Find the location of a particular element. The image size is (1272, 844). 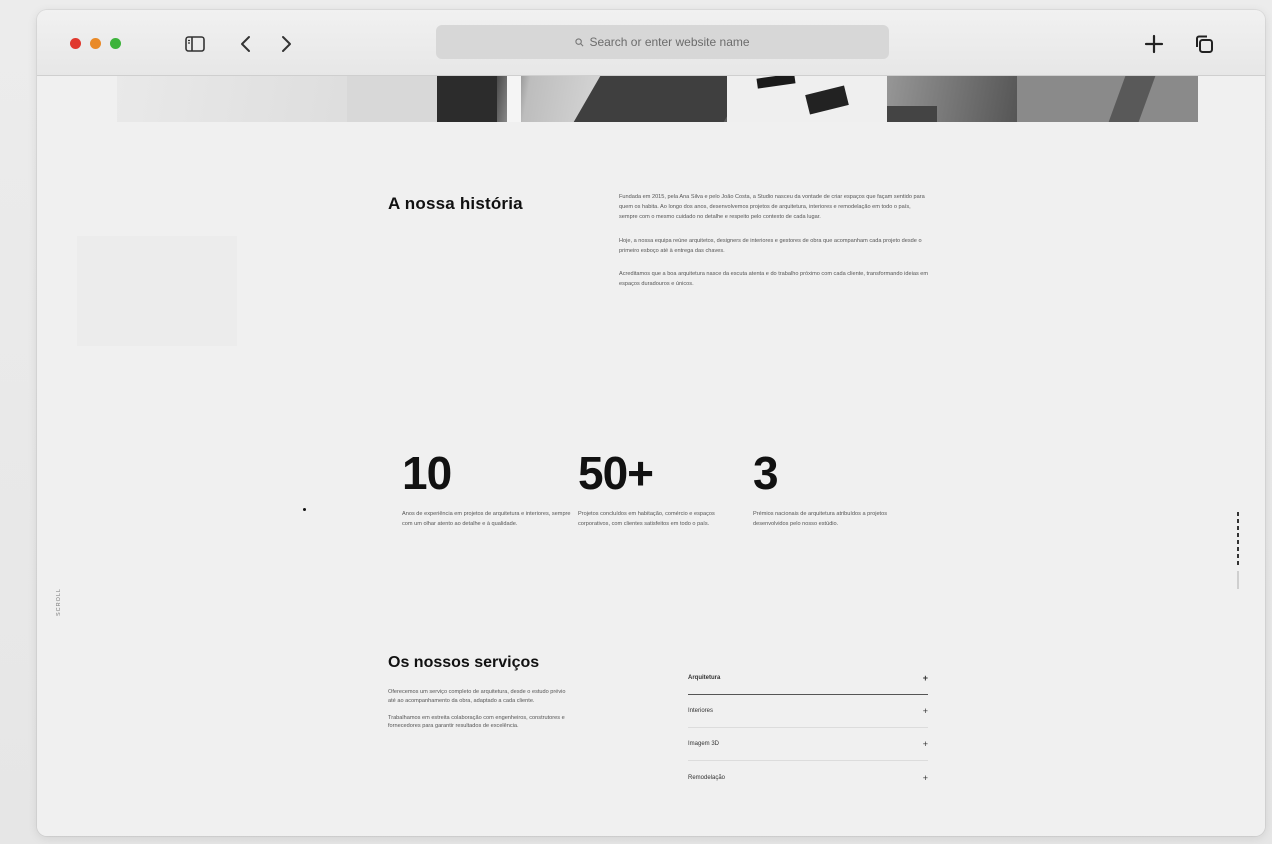

address-bar: Search or enter website name is located at coordinates (662, 42).